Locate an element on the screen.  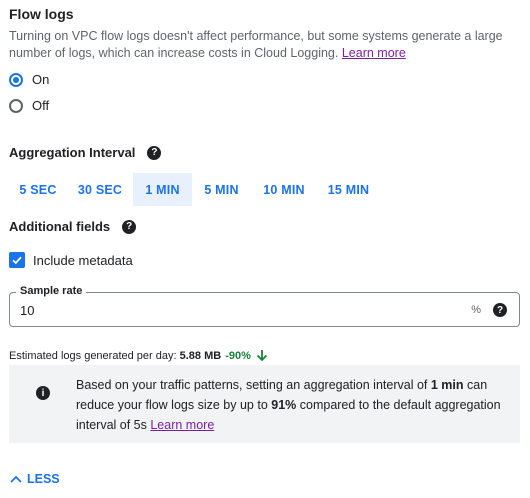
flow-logs-title: Flow logs is located at coordinates (41, 14).